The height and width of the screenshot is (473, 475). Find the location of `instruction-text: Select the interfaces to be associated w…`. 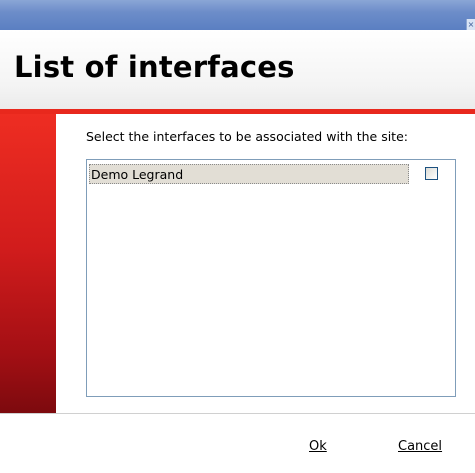

instruction-text: Select the interfaces to be associated w… is located at coordinates (247, 136).